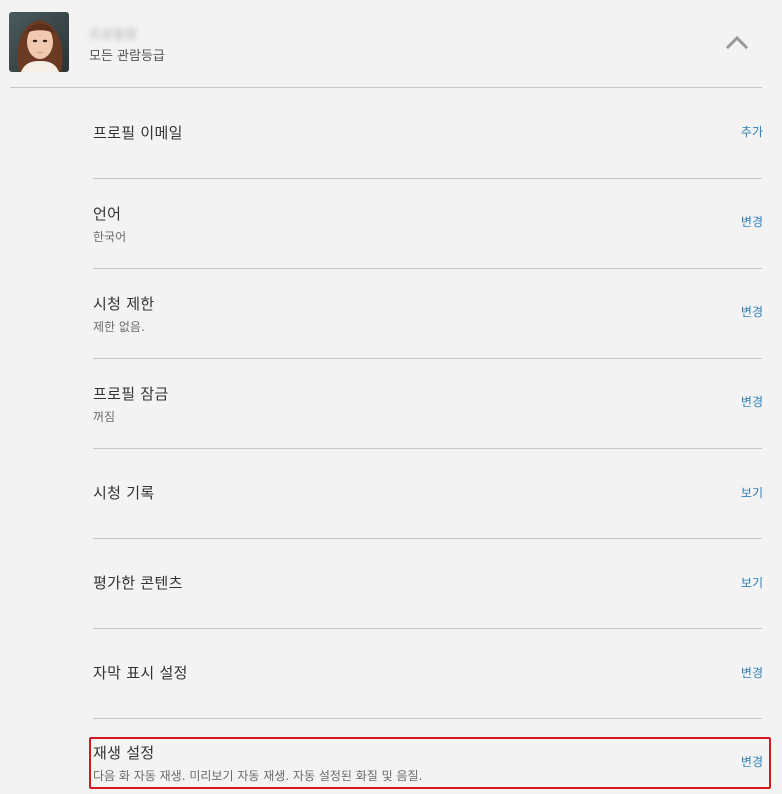 The height and width of the screenshot is (794, 782). Describe the element at coordinates (104, 417) in the screenshot. I see `setting-value: 꺼짐` at that location.